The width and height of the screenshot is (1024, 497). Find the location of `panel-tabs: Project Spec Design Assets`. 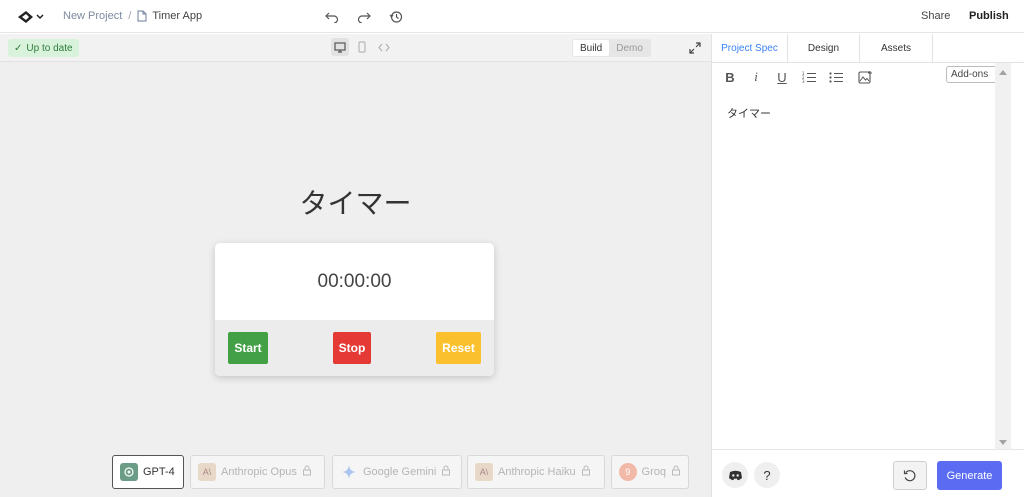

panel-tabs: Project Spec Design Assets is located at coordinates (868, 48).